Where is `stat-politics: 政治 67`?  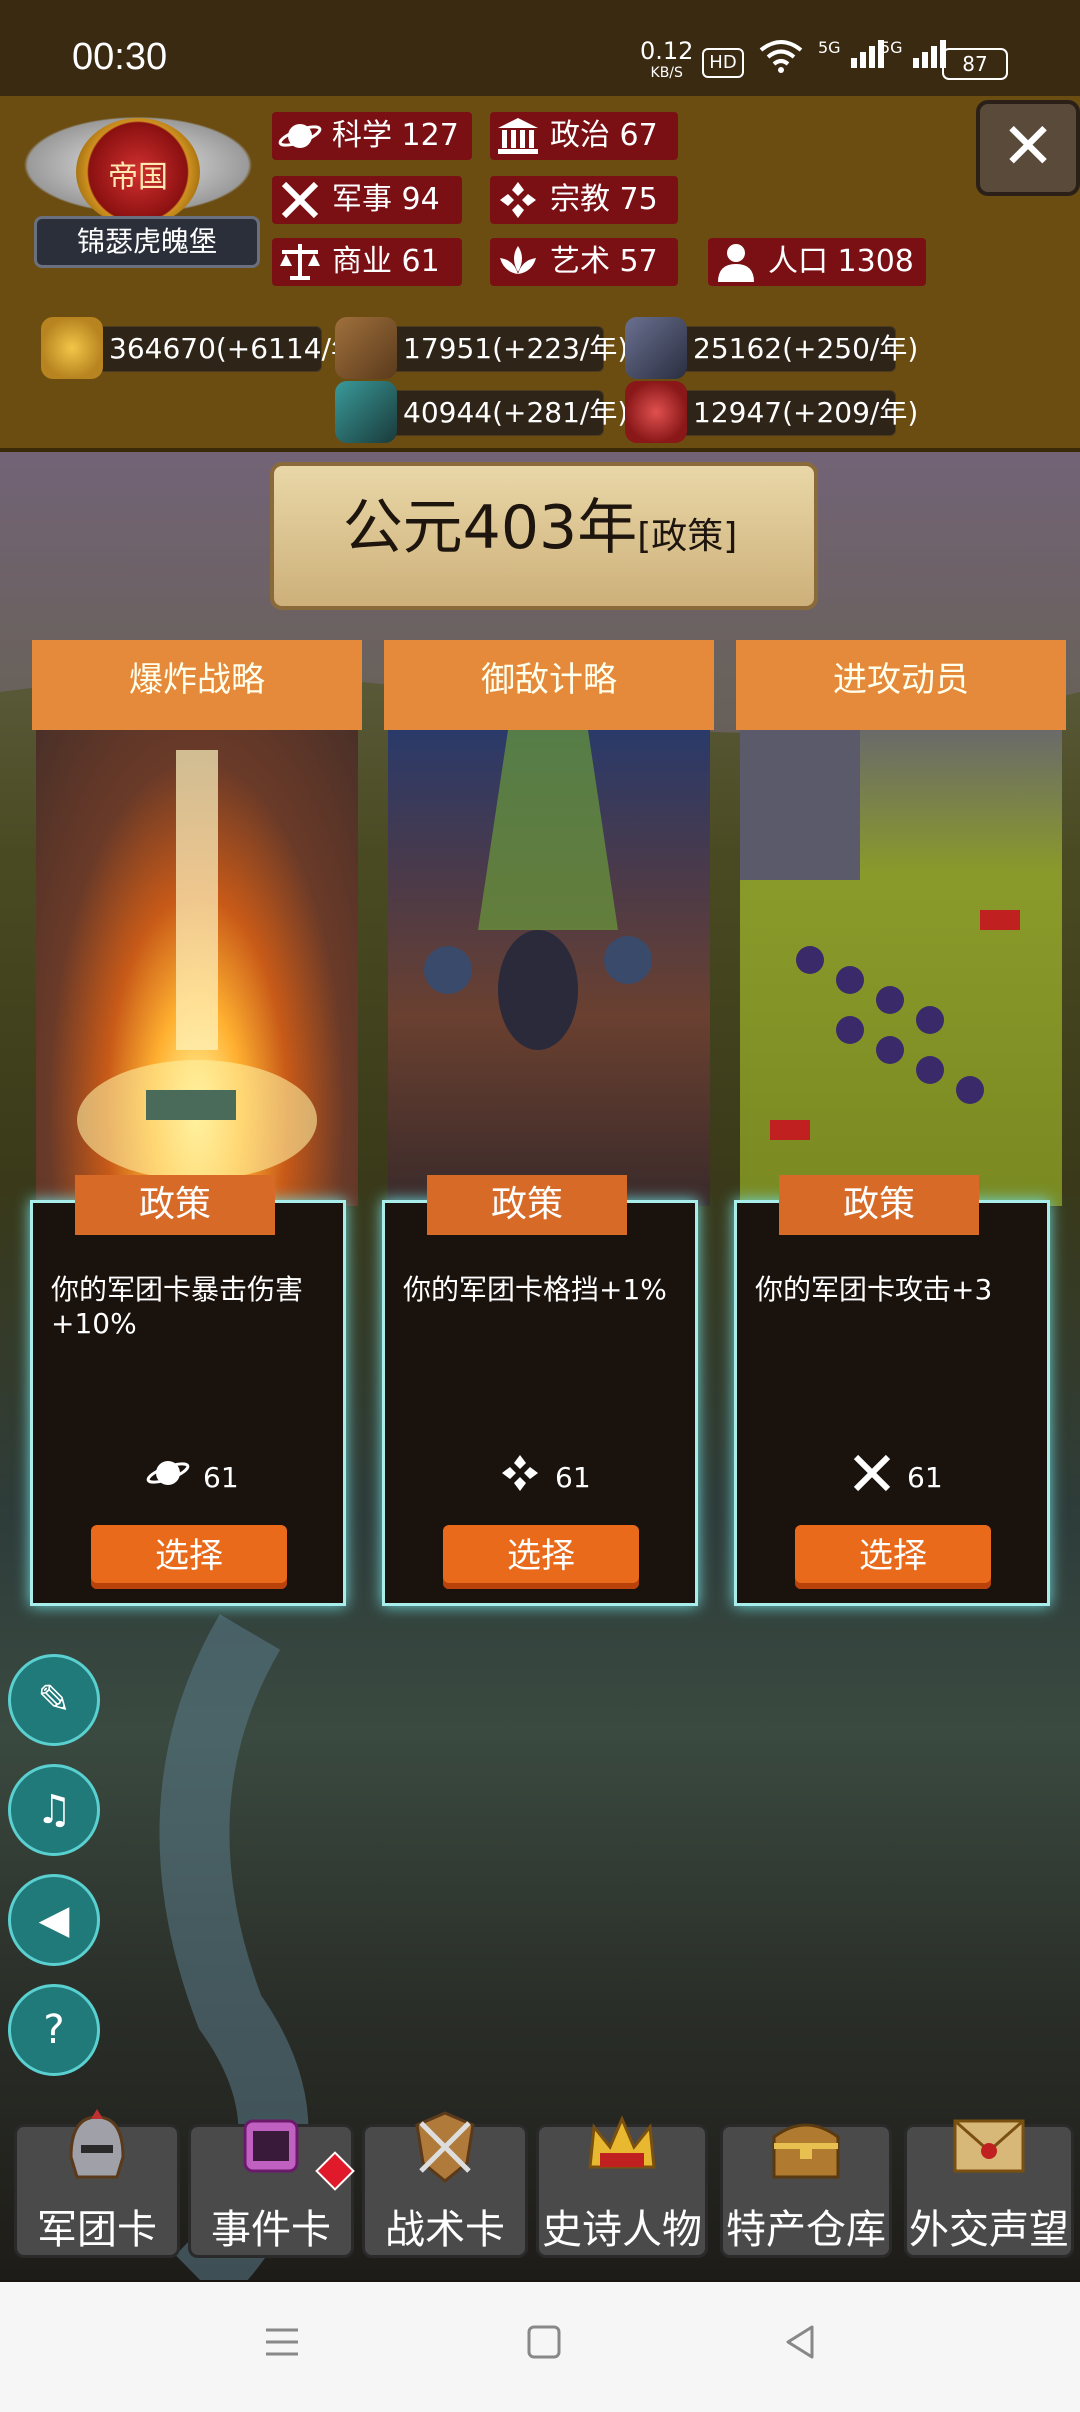 stat-politics: 政治 67 is located at coordinates (584, 136).